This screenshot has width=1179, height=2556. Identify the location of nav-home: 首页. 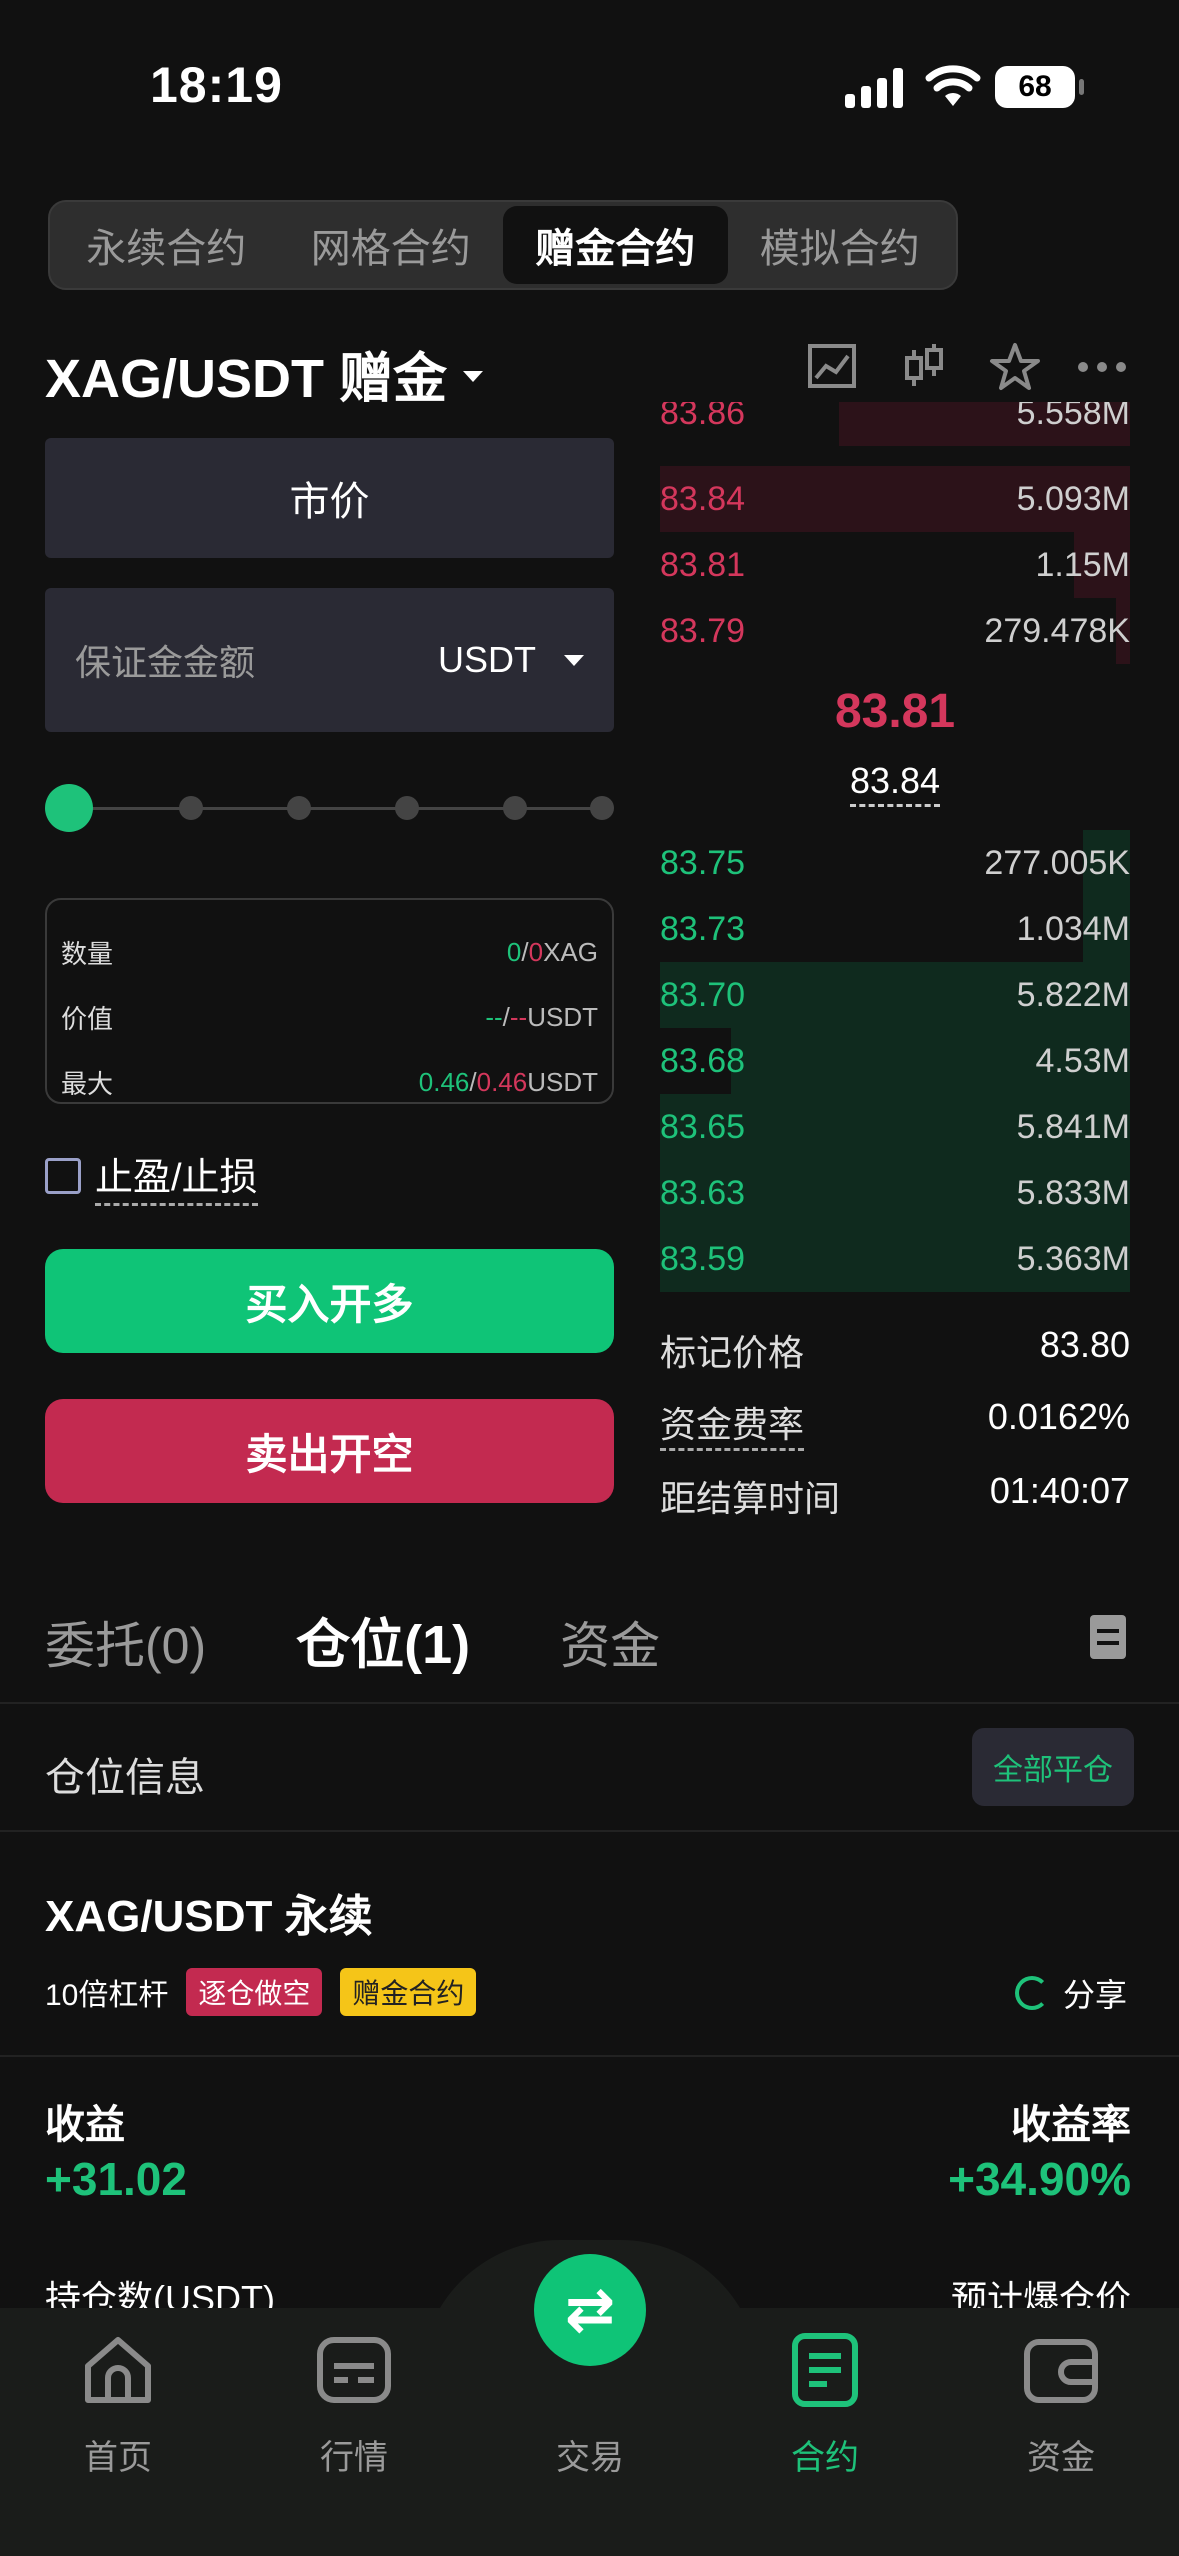
(118, 2404).